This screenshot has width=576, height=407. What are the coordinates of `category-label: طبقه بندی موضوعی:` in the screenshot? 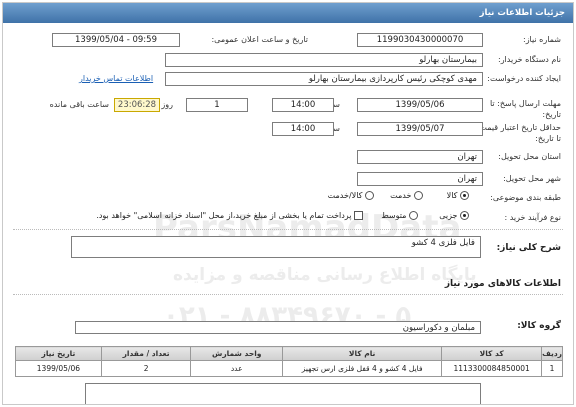 It's located at (525, 197).